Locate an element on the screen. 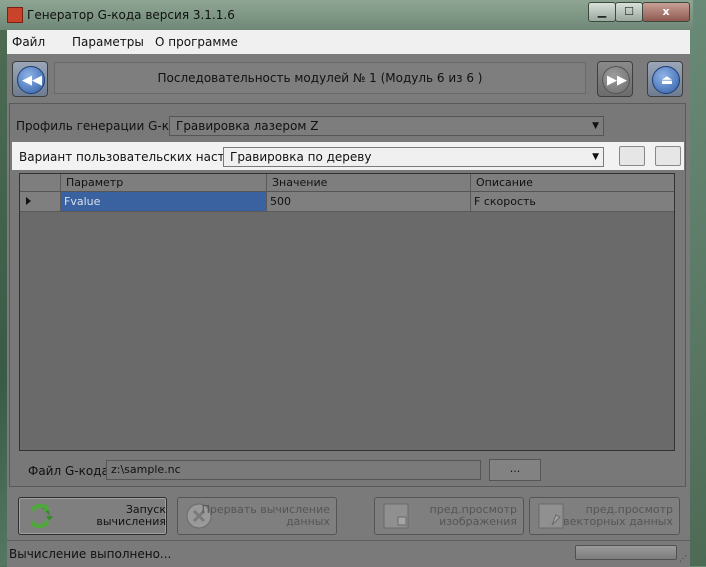 This screenshot has height=567, width=706. status-bar: Вычисление выполнено... ⋰ is located at coordinates (348, 553).